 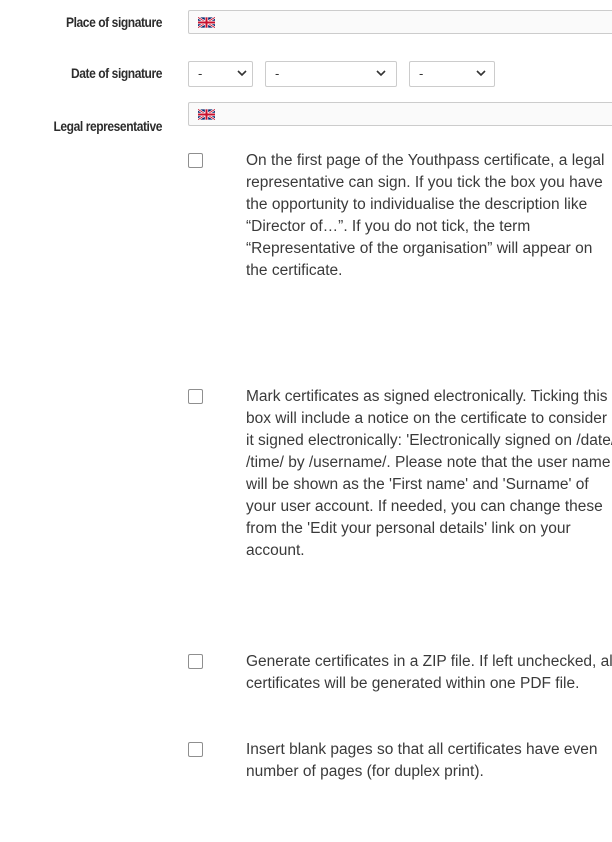 What do you see at coordinates (107, 126) in the screenshot?
I see `legal-representative-label: Legal representative` at bounding box center [107, 126].